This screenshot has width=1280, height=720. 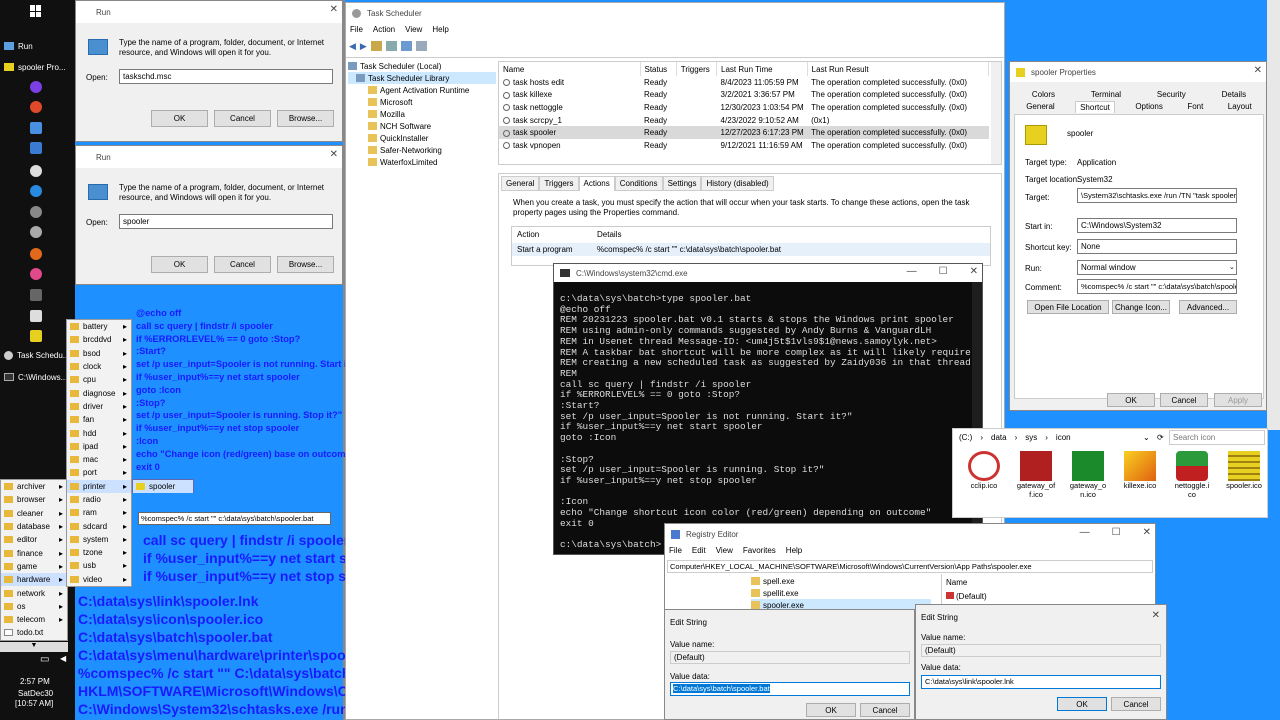 I want to click on run-select: Normal window, so click(x=1157, y=267).